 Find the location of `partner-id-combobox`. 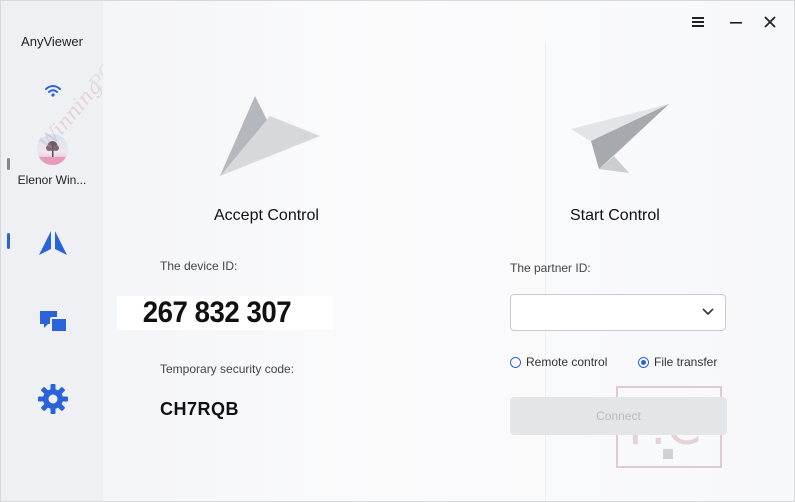

partner-id-combobox is located at coordinates (618, 312).